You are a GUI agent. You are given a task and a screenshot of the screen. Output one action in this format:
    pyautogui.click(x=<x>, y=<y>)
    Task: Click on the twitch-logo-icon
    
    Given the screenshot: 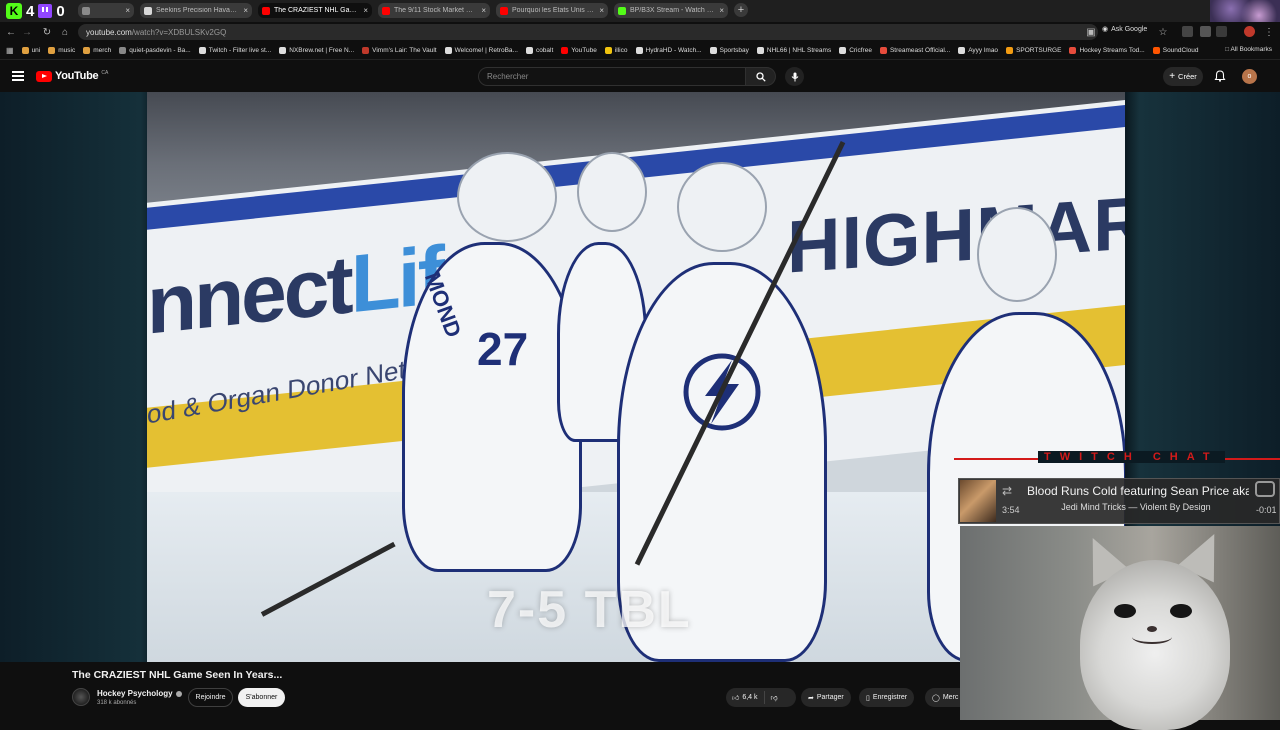 What is the action you would take?
    pyautogui.click(x=45, y=11)
    